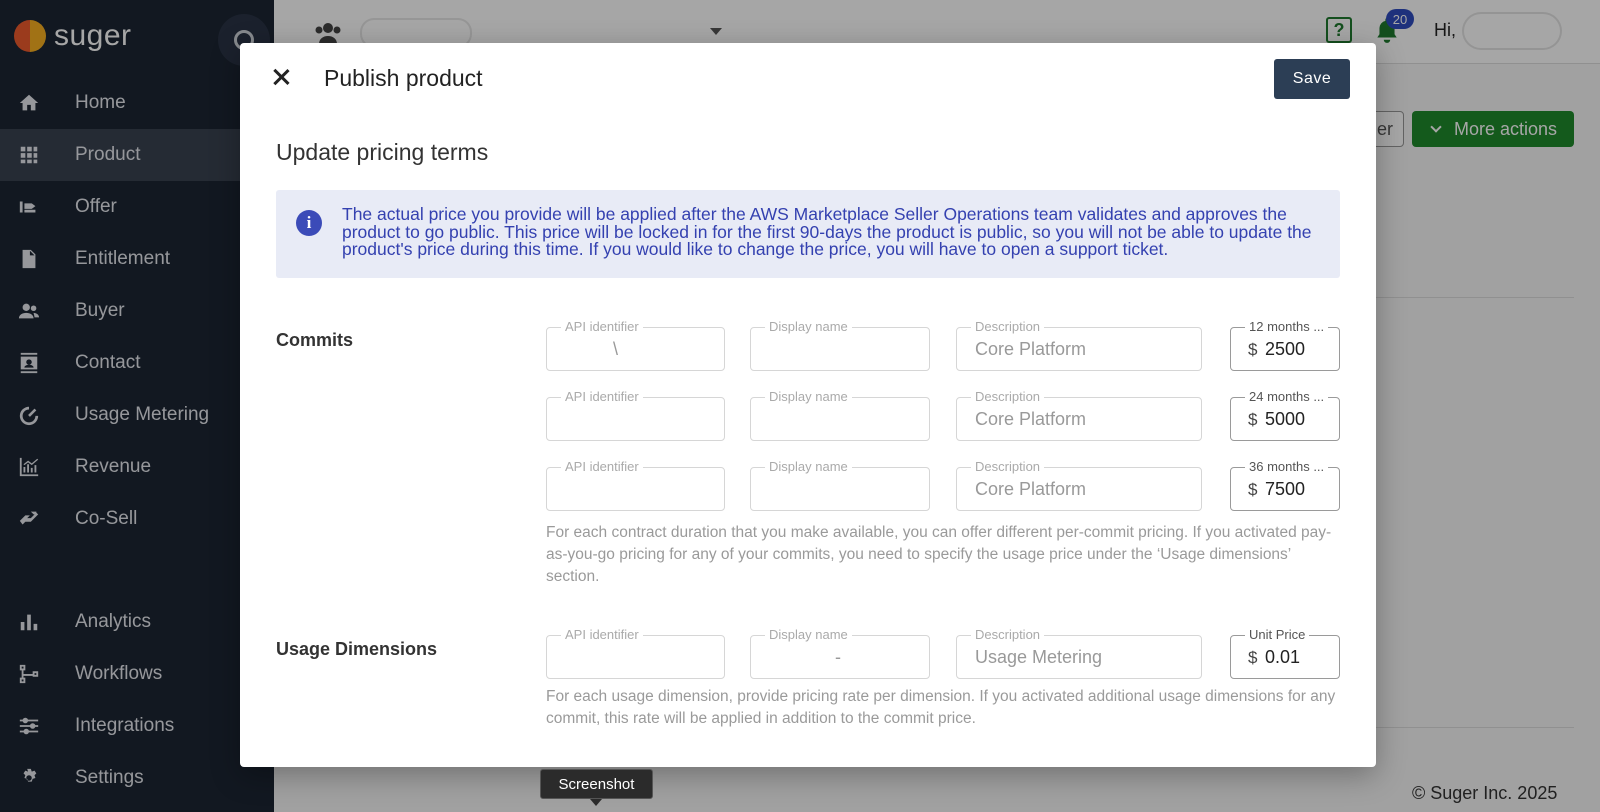 This screenshot has width=1600, height=812. Describe the element at coordinates (1285, 419) in the screenshot. I see `price-value: 5000` at that location.